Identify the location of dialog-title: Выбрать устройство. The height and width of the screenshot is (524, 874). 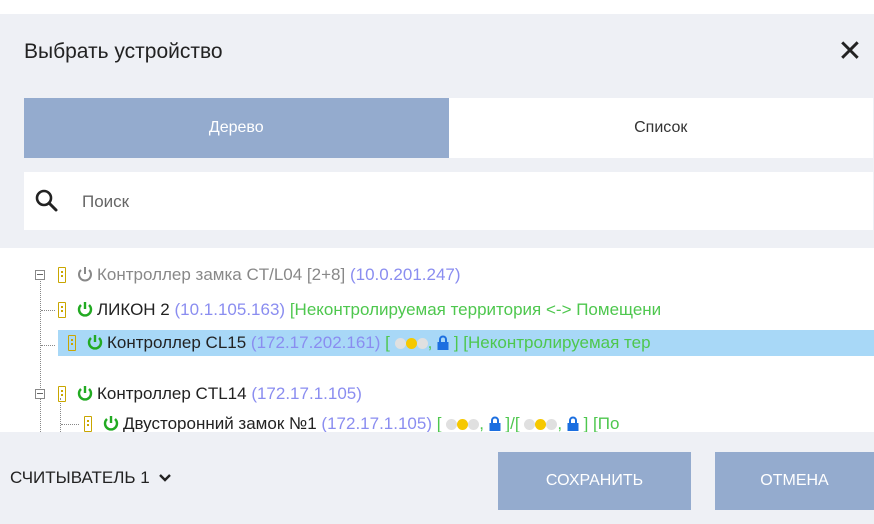
(123, 51).